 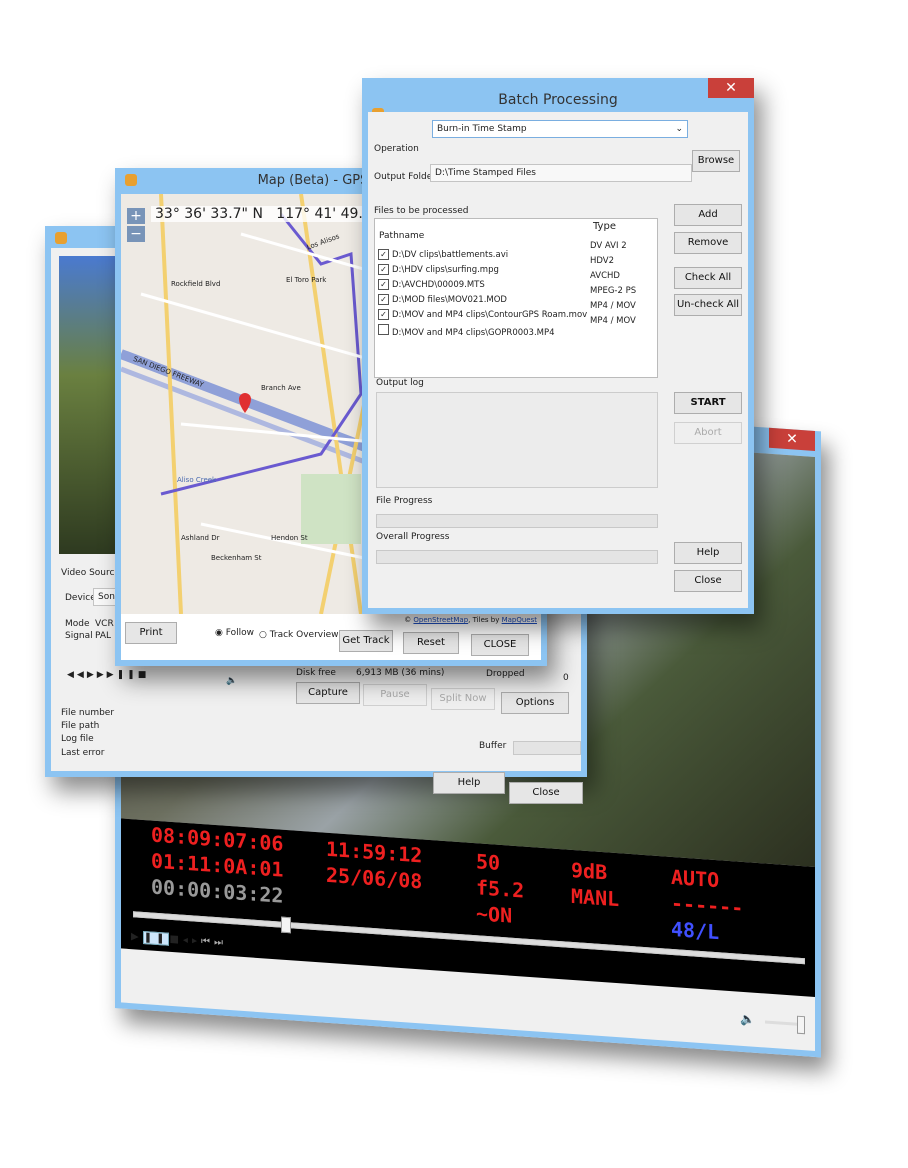 I want to click on files-label: Files to be processed, so click(x=421, y=211).